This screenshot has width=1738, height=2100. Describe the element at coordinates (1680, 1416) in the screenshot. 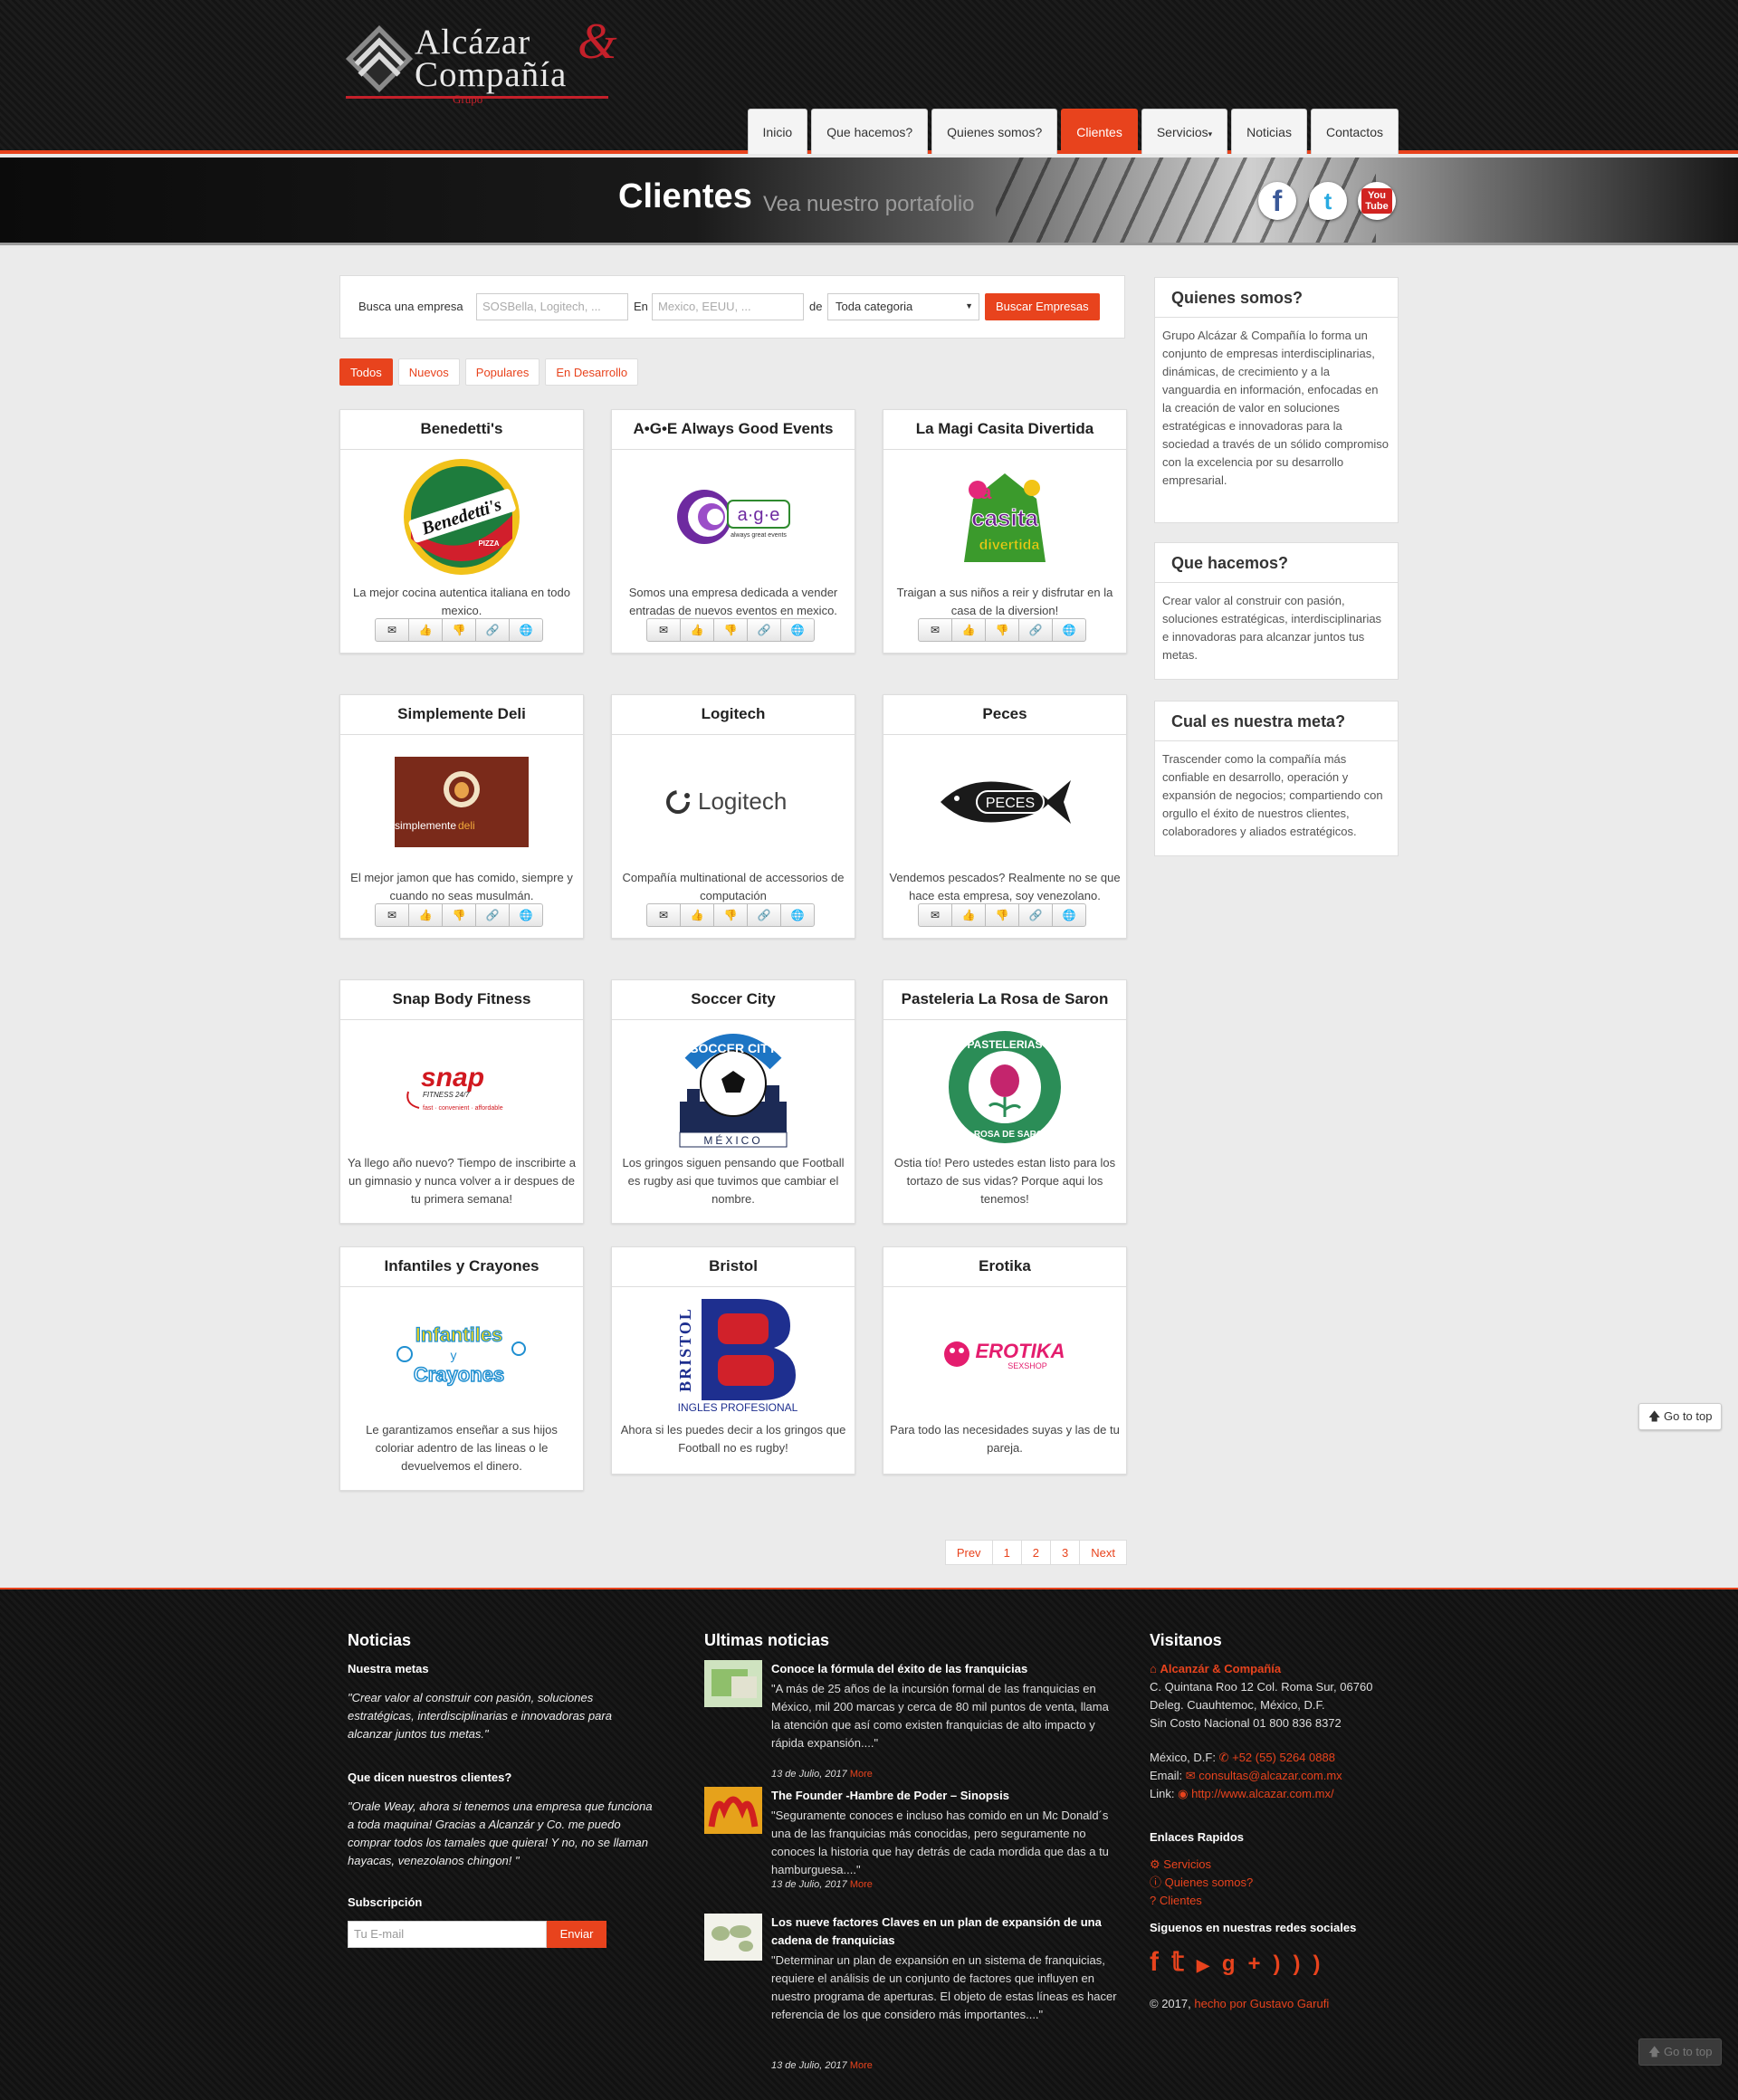

I see `go-to-top-button: 🡅 Go to top` at that location.